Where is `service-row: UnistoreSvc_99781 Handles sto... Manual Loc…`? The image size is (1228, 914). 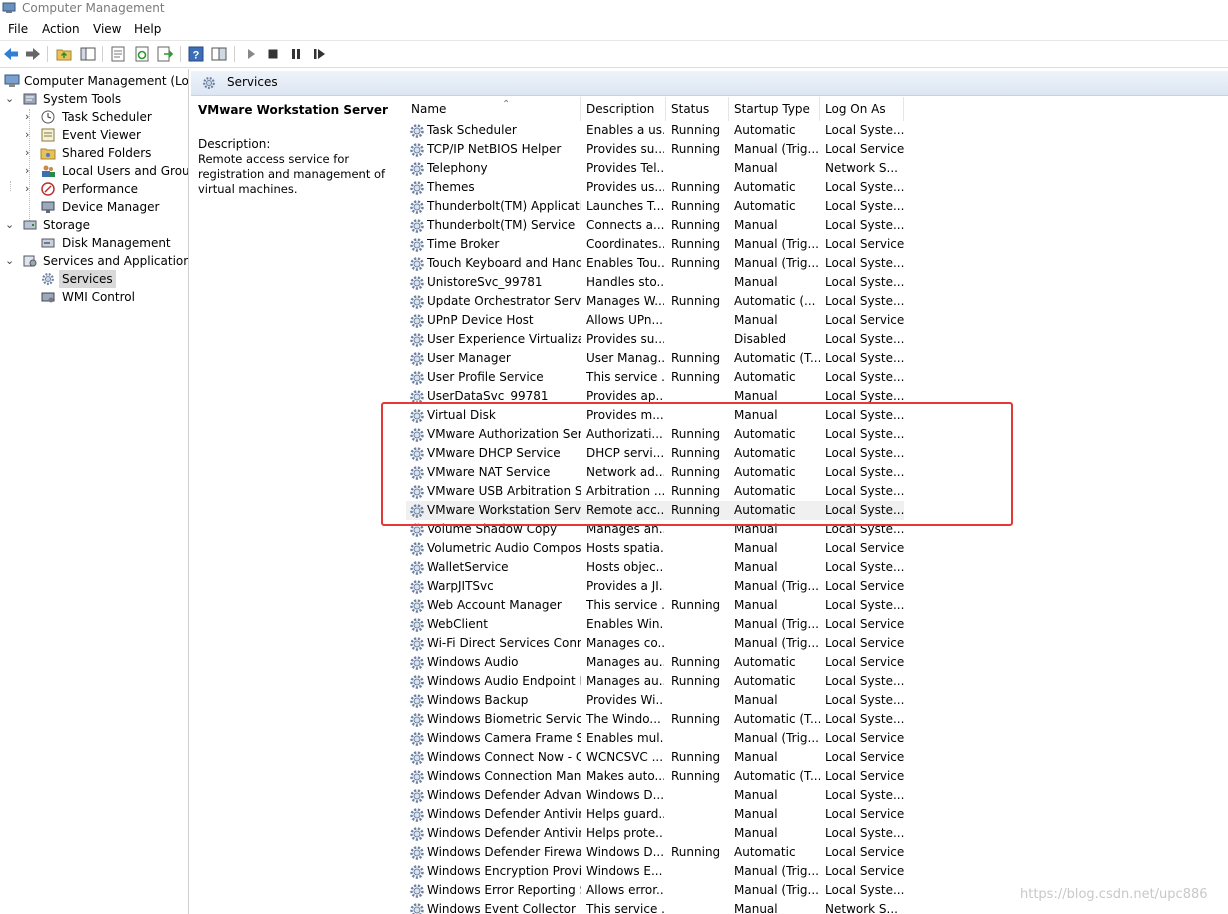
service-row: UnistoreSvc_99781 Handles sto... Manual Loc… is located at coordinates (806, 282).